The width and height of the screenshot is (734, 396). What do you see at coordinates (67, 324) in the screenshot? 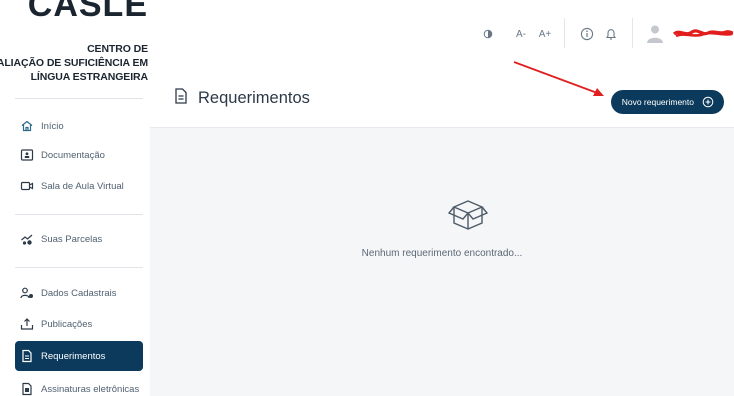
I see `sidebar-item-label: Publicações` at bounding box center [67, 324].